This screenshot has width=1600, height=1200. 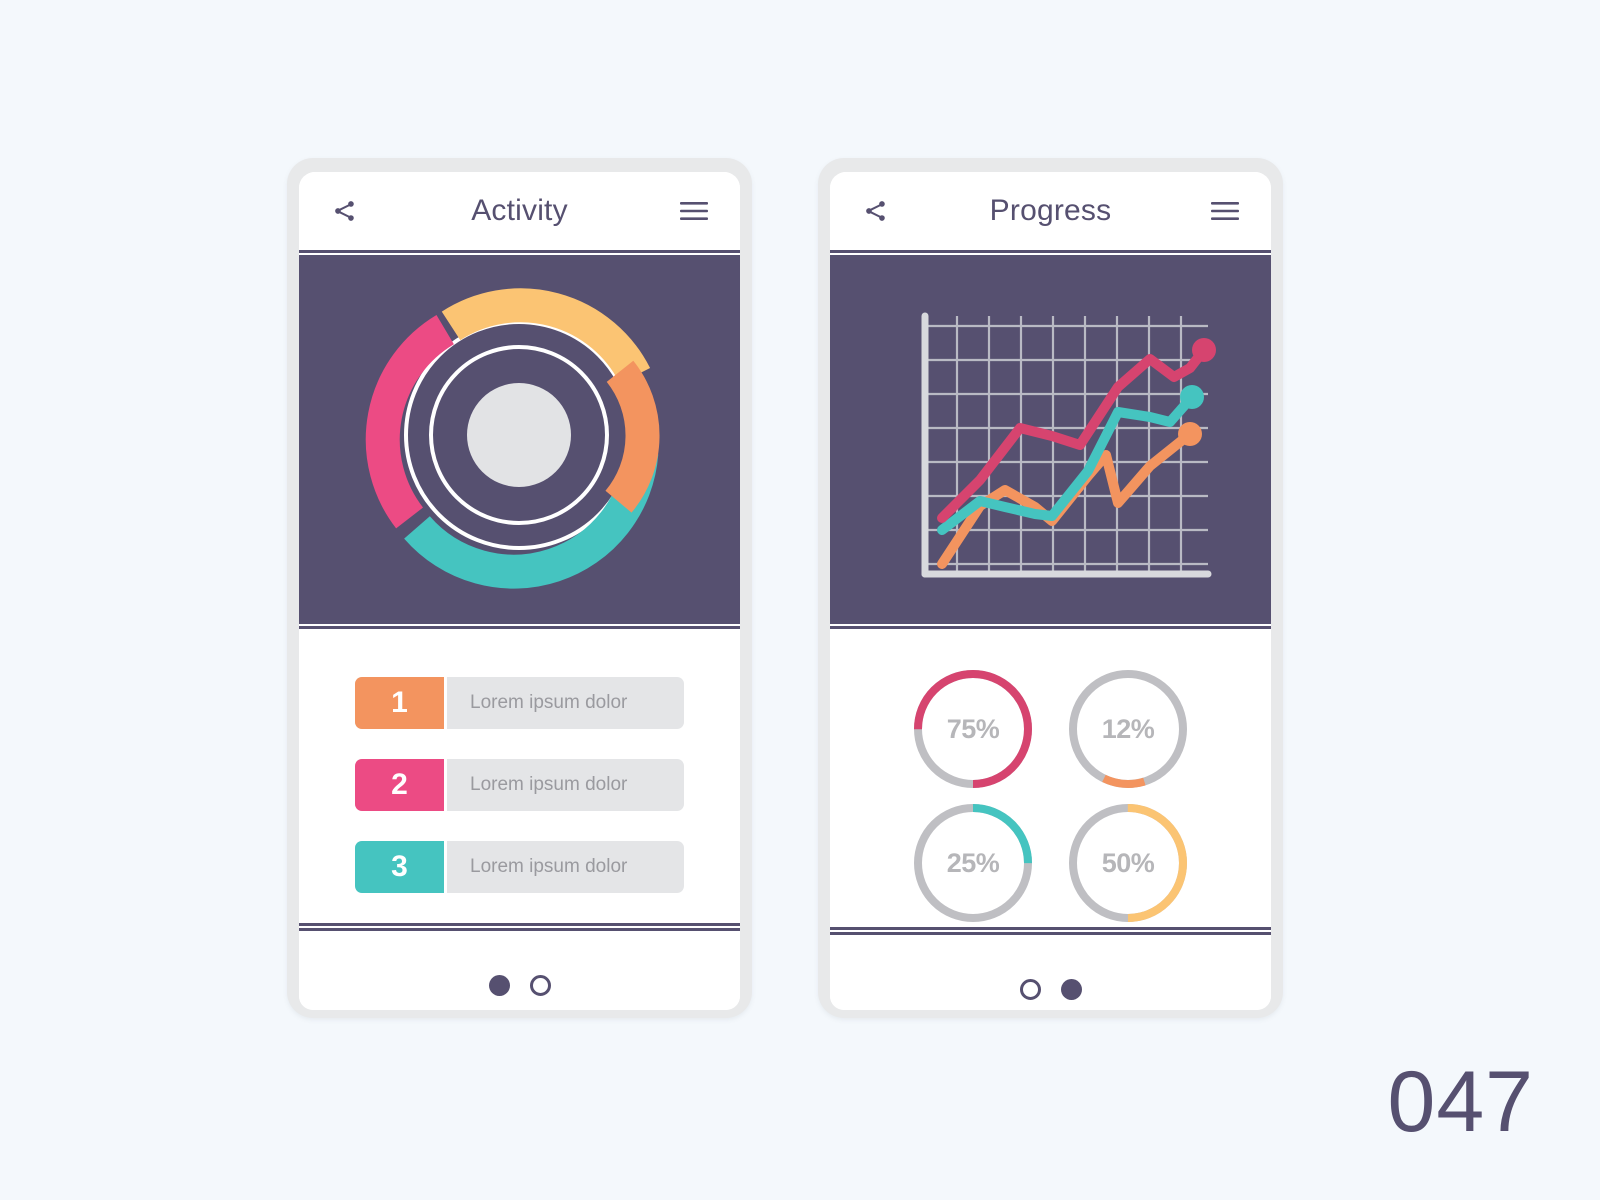 I want to click on gauge-label: 50%, so click(x=1128, y=862).